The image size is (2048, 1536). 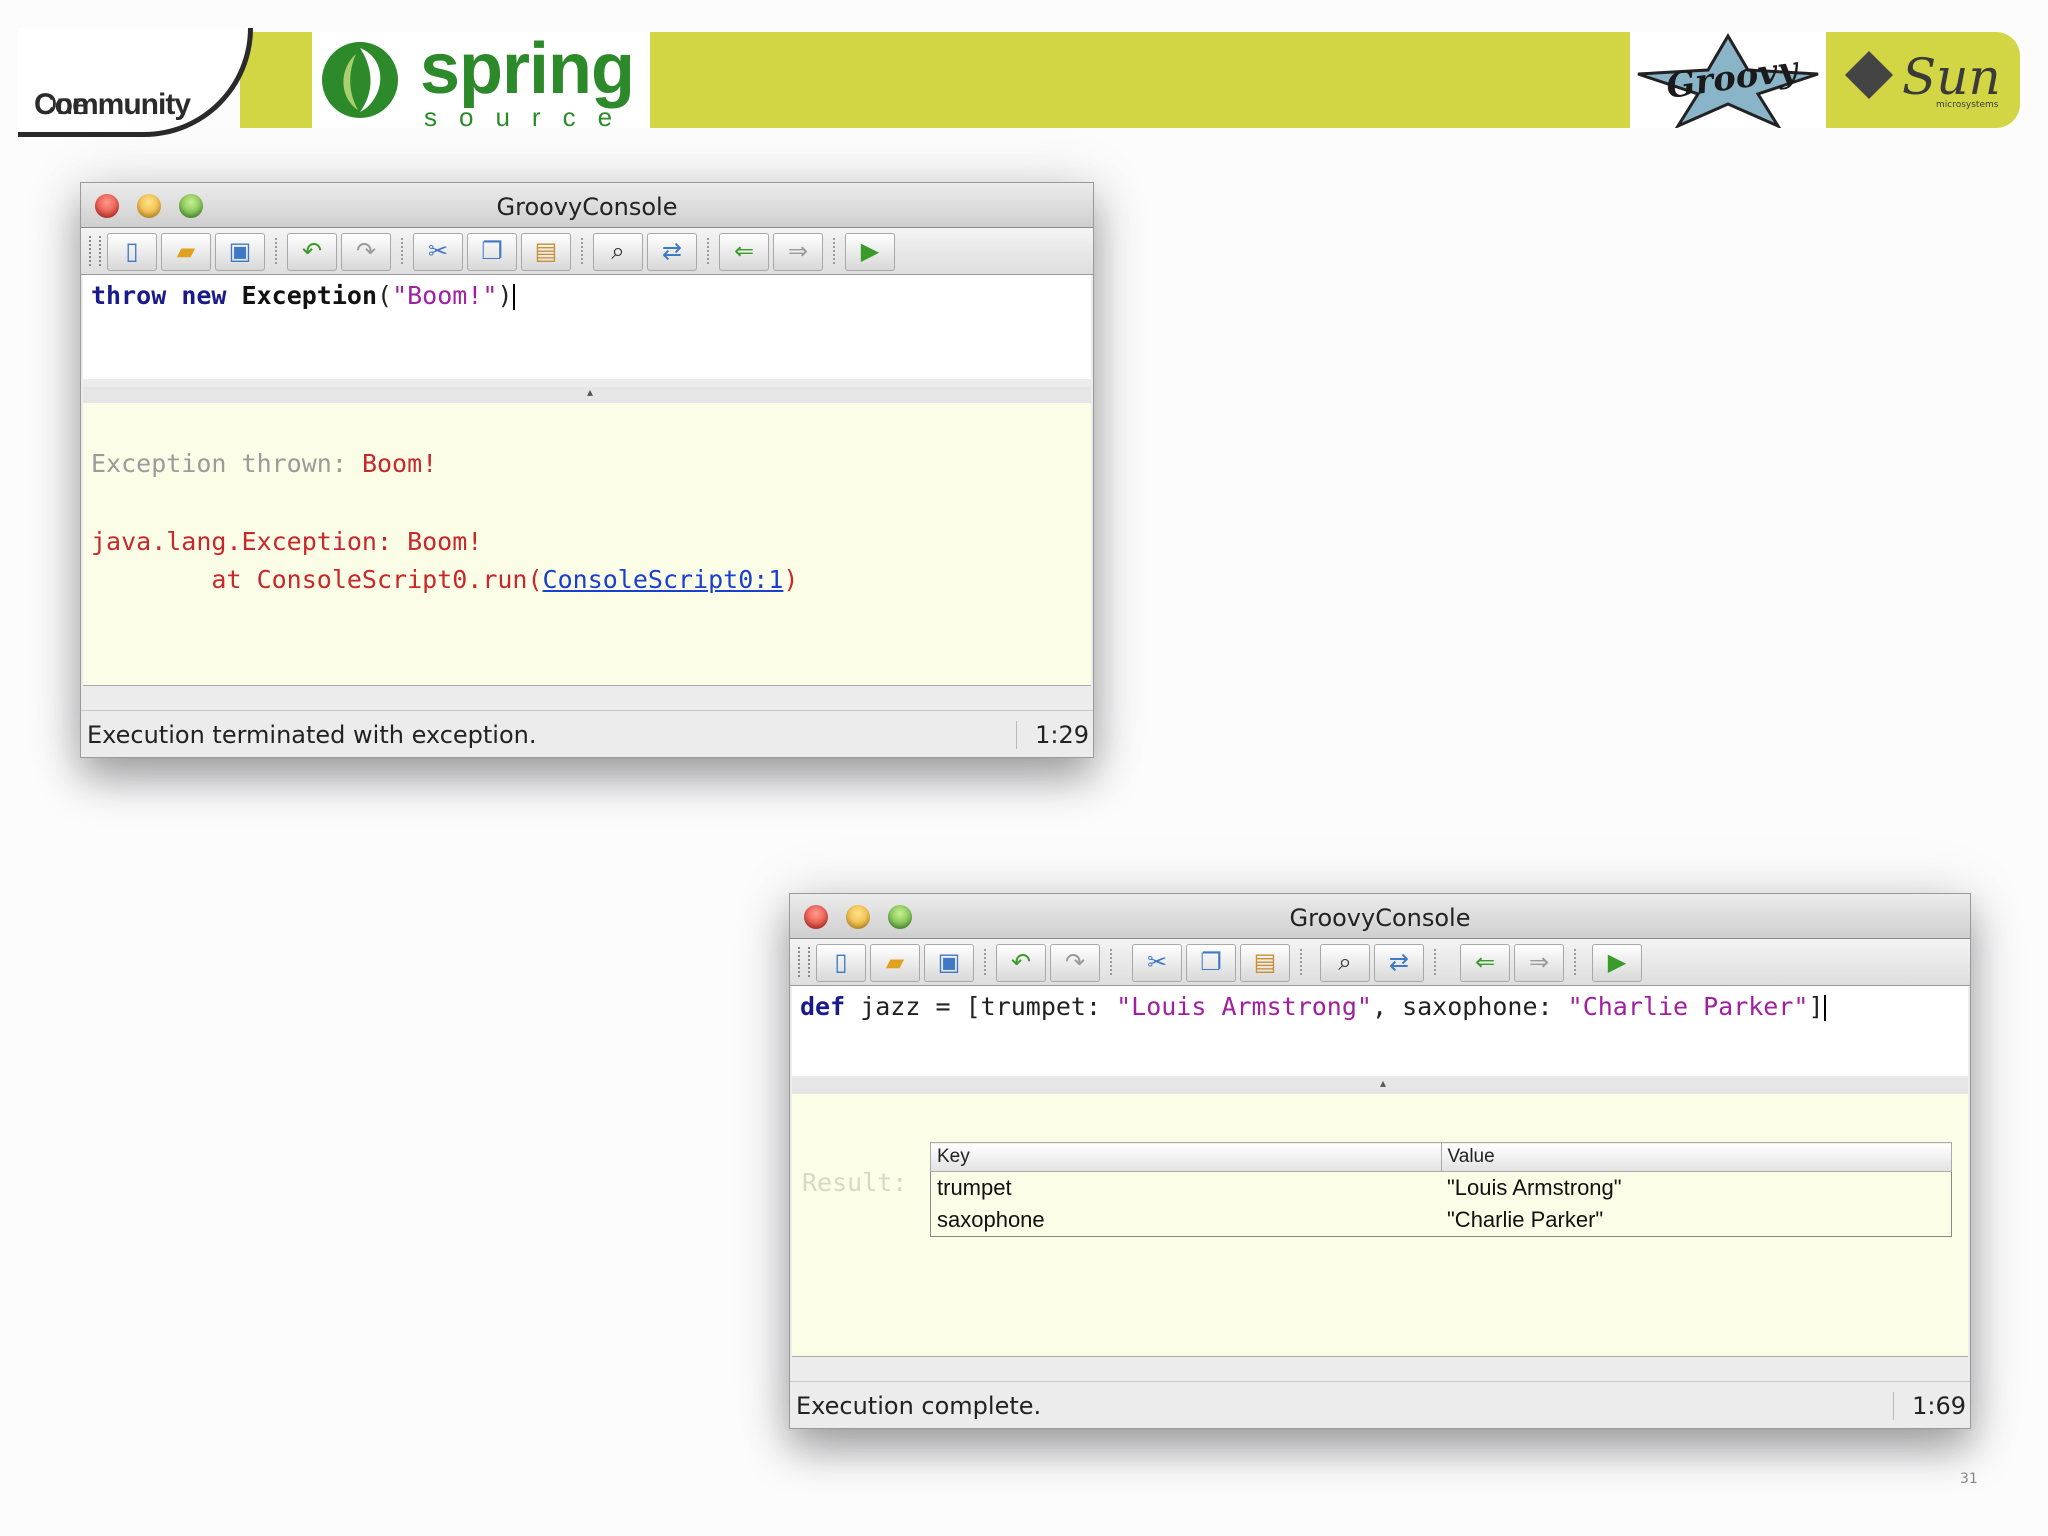 I want to click on sun-logo-text: Sun, so click(x=1951, y=77).